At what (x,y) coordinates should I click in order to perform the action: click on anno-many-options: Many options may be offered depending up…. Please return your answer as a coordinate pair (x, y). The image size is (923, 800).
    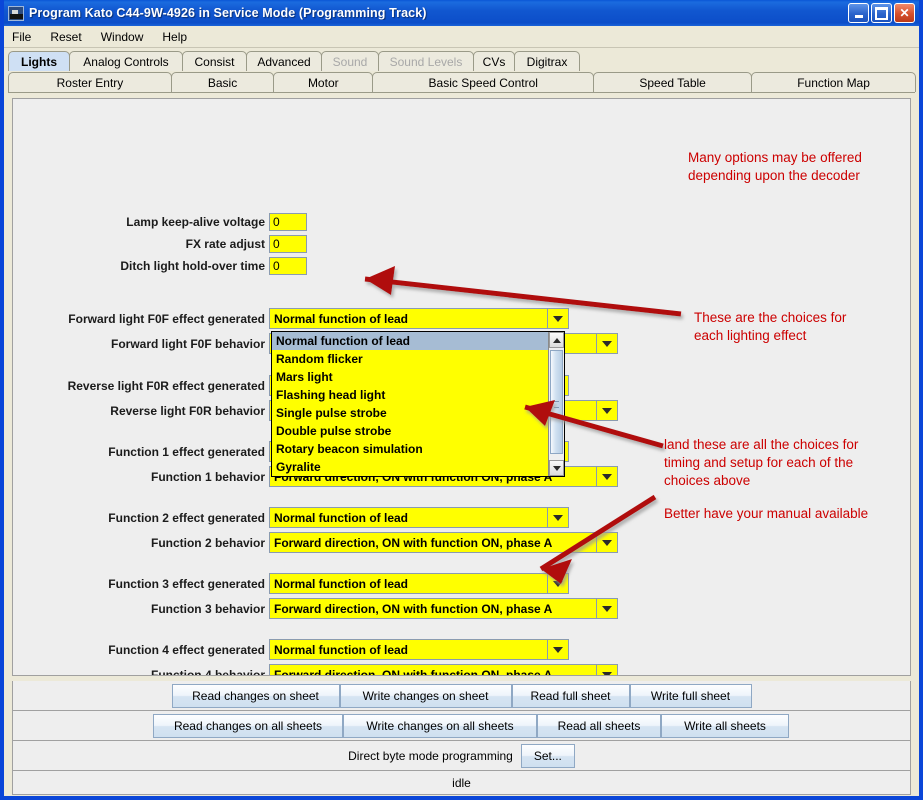
    Looking at the image, I should click on (775, 166).